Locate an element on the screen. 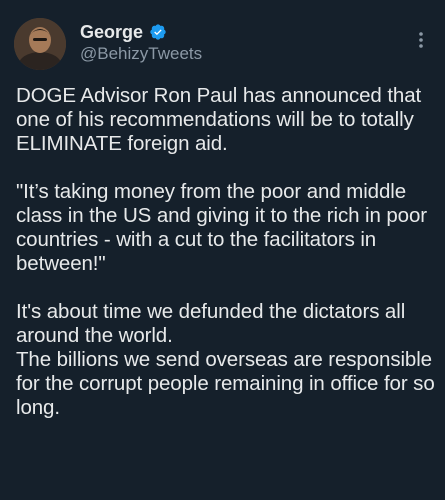  author-name-row: George is located at coordinates (123, 32).